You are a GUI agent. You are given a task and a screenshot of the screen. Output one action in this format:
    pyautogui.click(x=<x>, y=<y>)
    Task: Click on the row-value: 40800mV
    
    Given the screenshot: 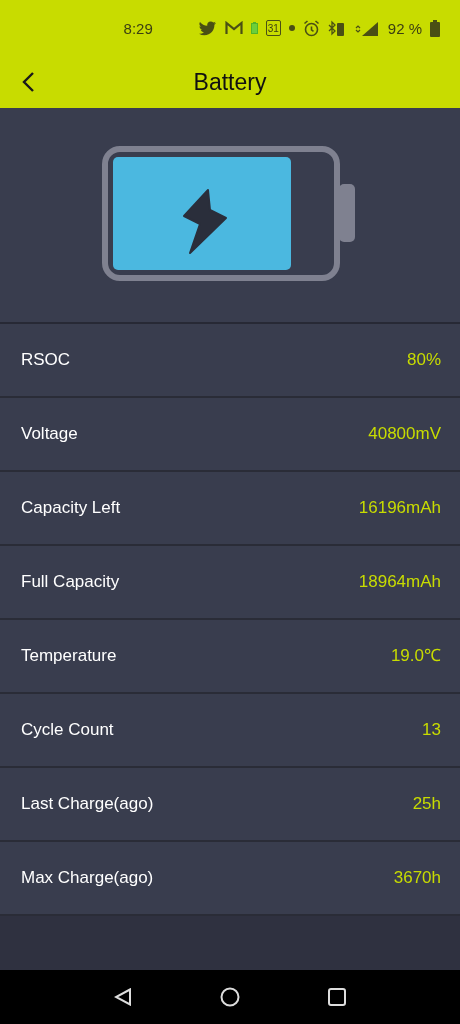 What is the action you would take?
    pyautogui.click(x=404, y=434)
    